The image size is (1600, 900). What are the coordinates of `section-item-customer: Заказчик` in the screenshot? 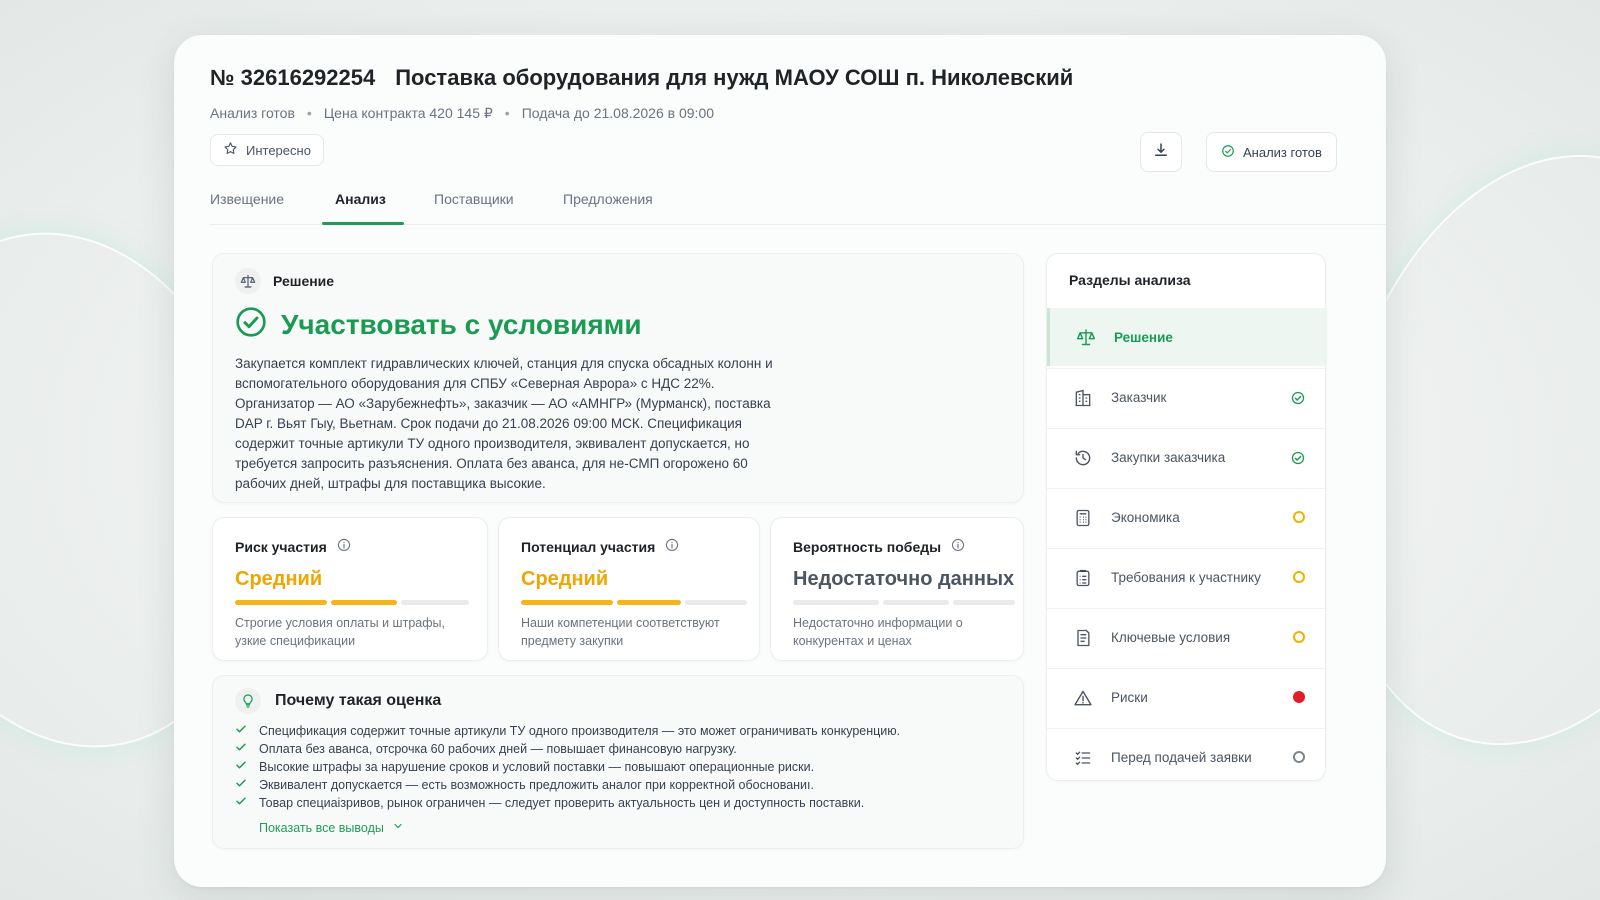 It's located at (1187, 397).